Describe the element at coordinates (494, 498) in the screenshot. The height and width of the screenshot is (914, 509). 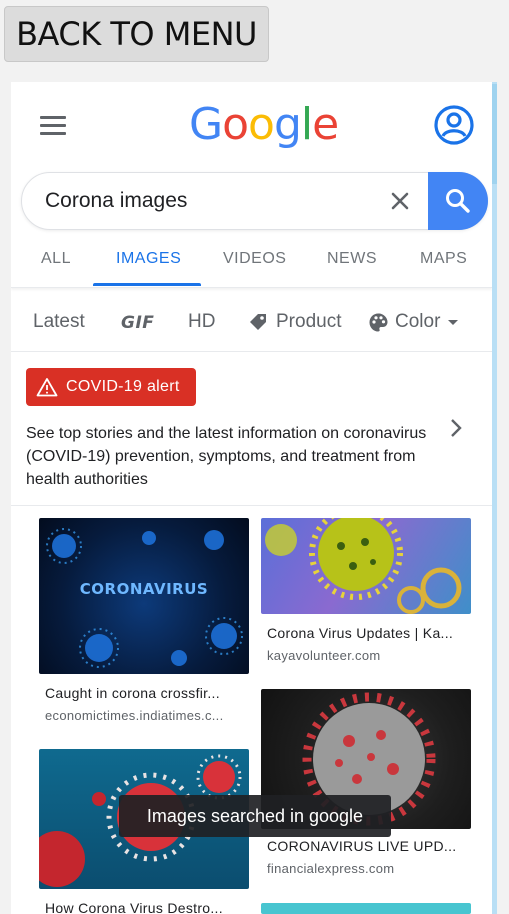
I see `scrollbar-track` at that location.